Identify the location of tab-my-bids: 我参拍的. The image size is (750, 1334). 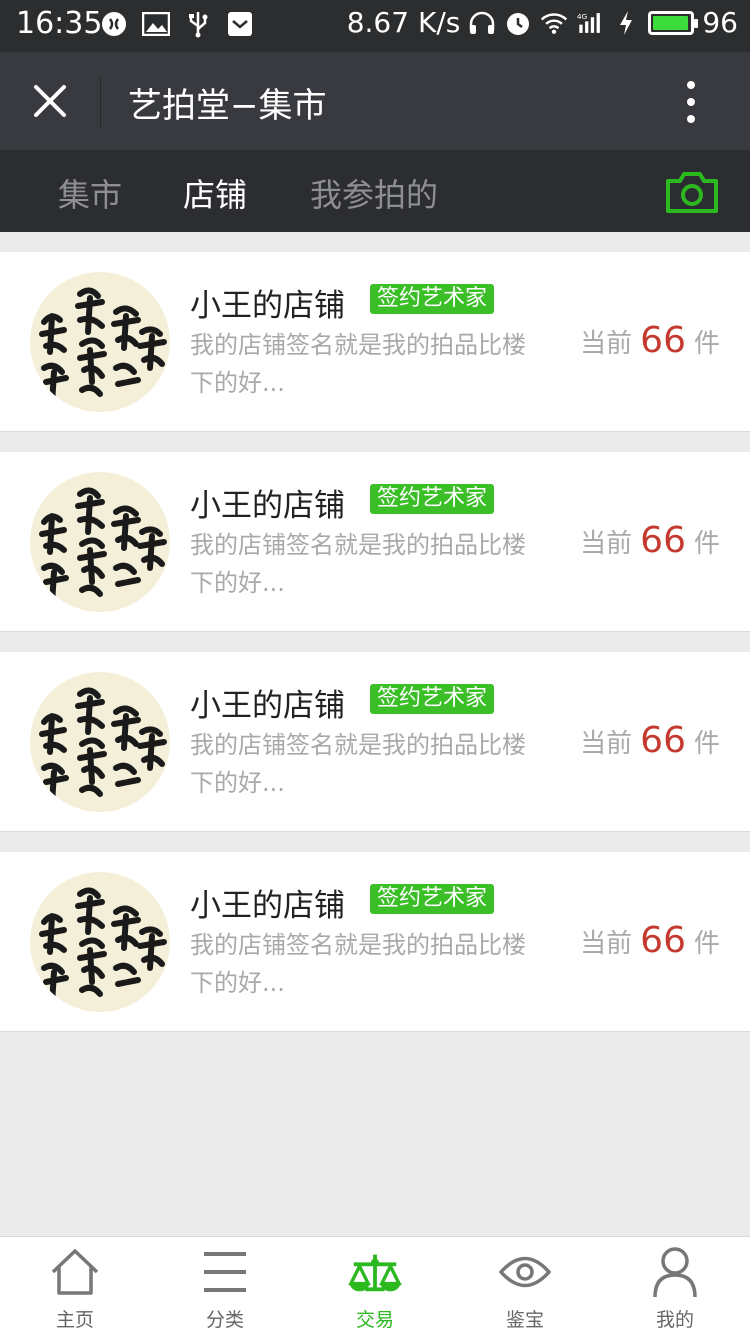
(374, 193).